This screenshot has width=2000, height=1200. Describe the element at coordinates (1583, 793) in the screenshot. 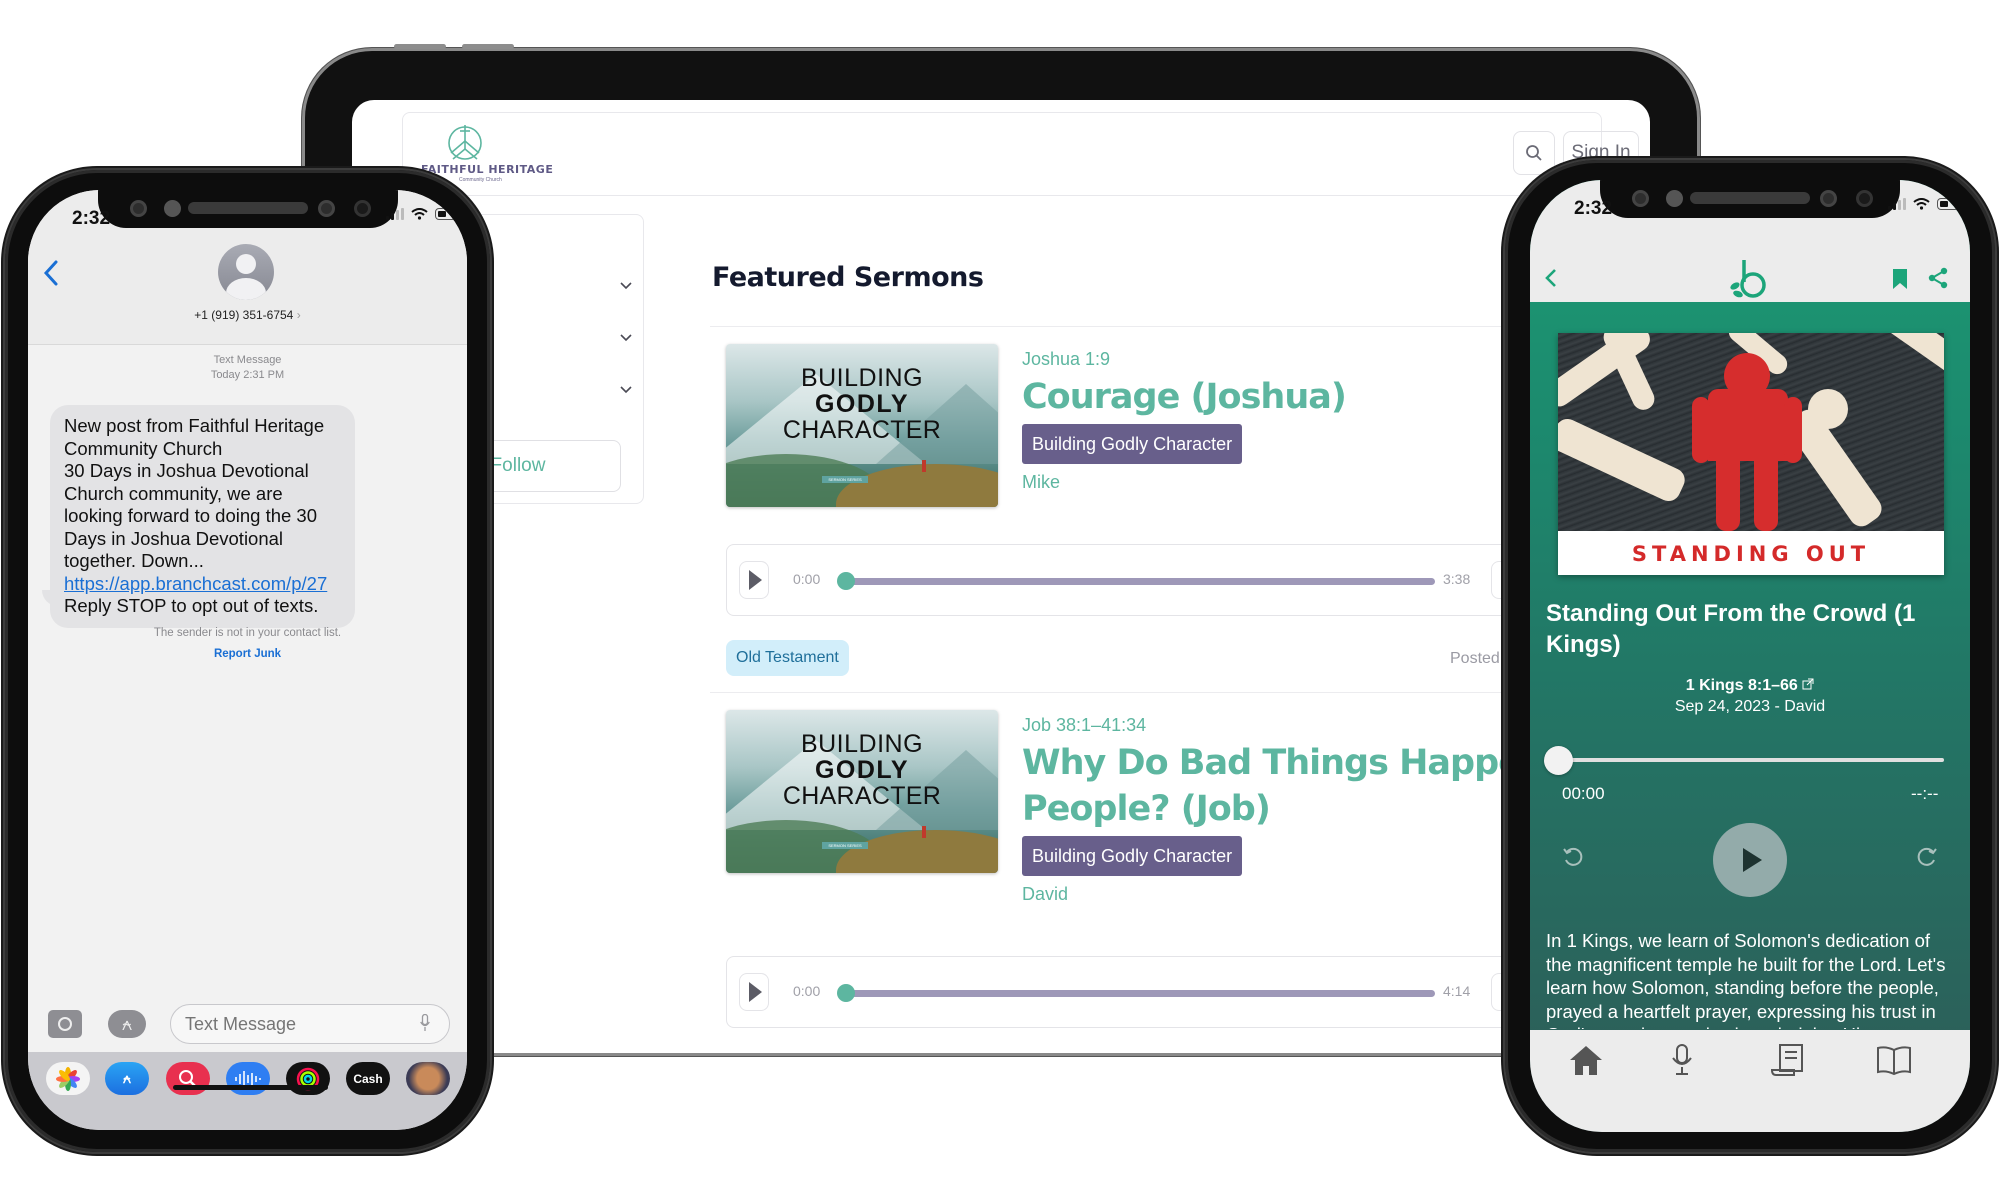

I see `current-time: 00:00` at that location.